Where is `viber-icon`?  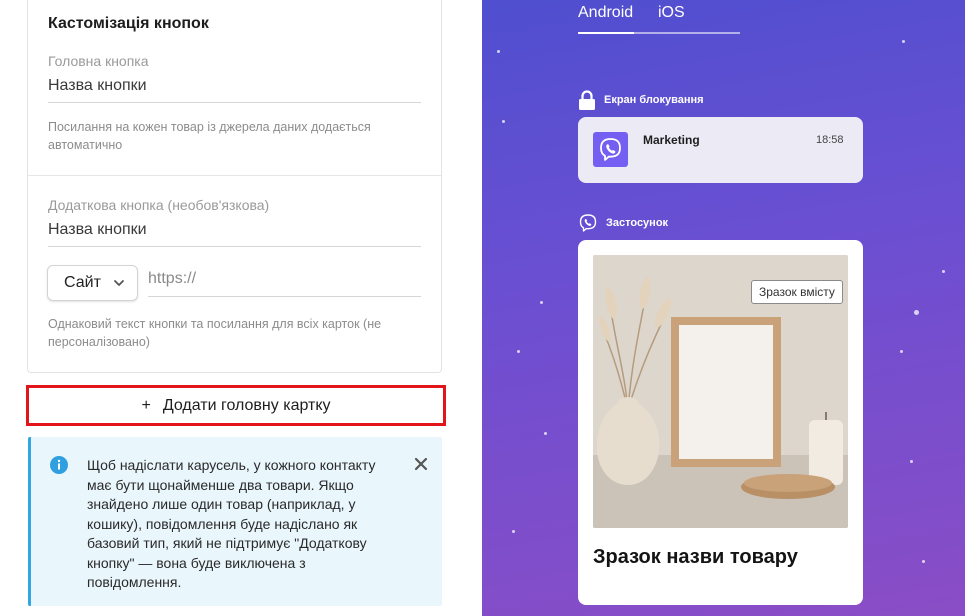 viber-icon is located at coordinates (610, 149).